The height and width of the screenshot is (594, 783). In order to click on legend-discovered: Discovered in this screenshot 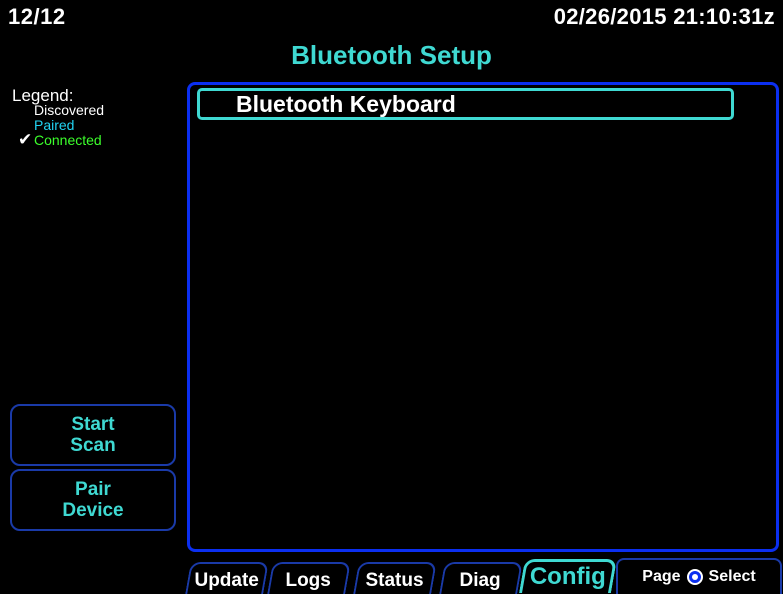, I will do `click(69, 110)`.